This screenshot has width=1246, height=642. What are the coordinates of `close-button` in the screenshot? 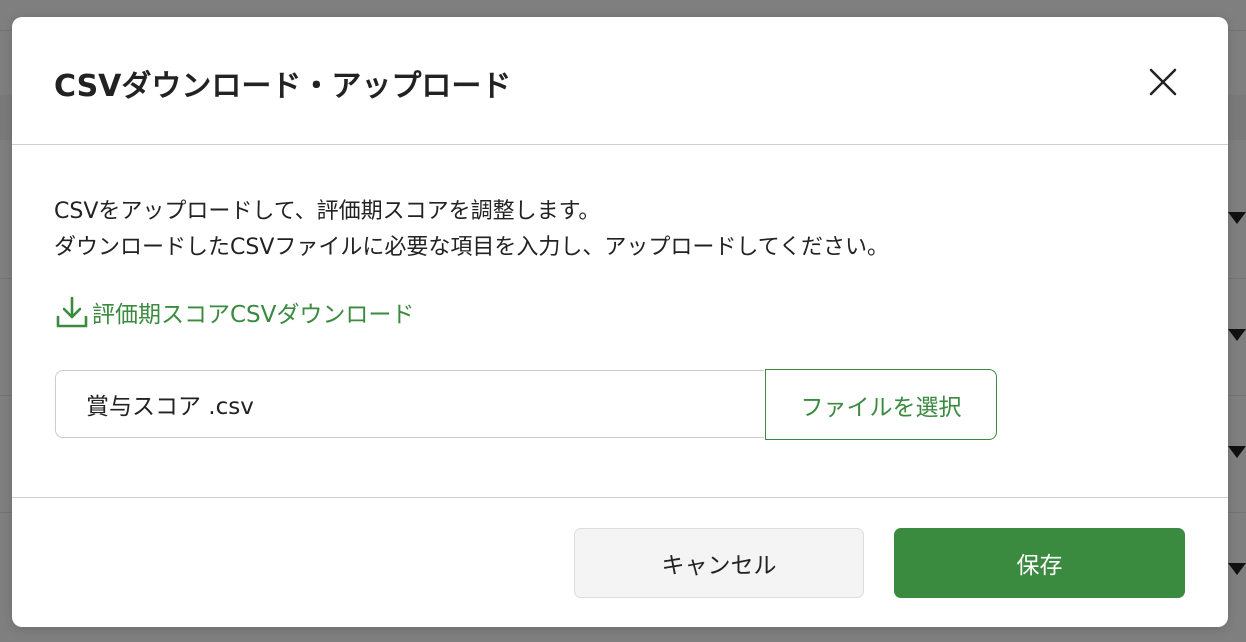 It's located at (1163, 82).